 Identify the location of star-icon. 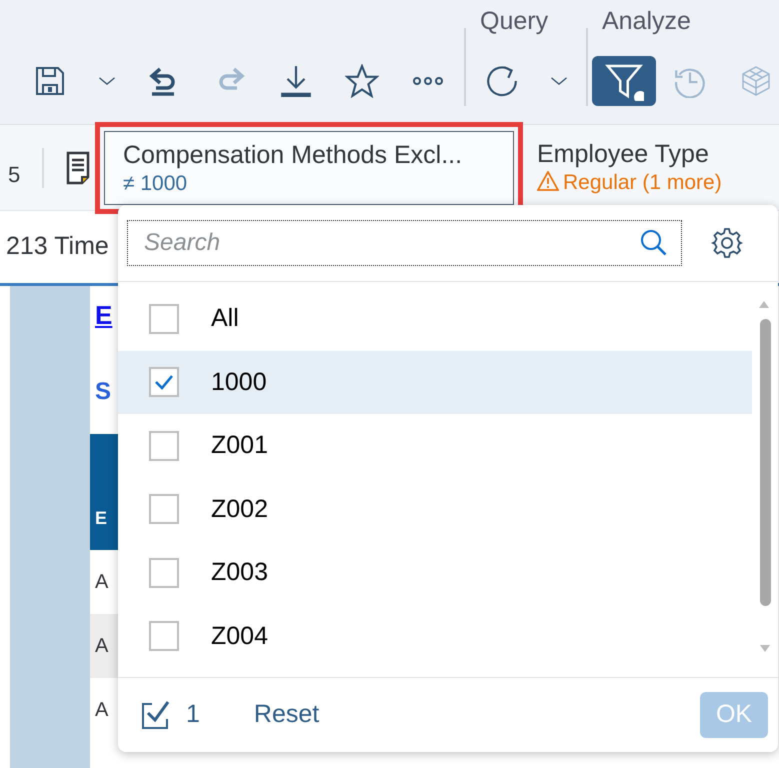
(362, 81).